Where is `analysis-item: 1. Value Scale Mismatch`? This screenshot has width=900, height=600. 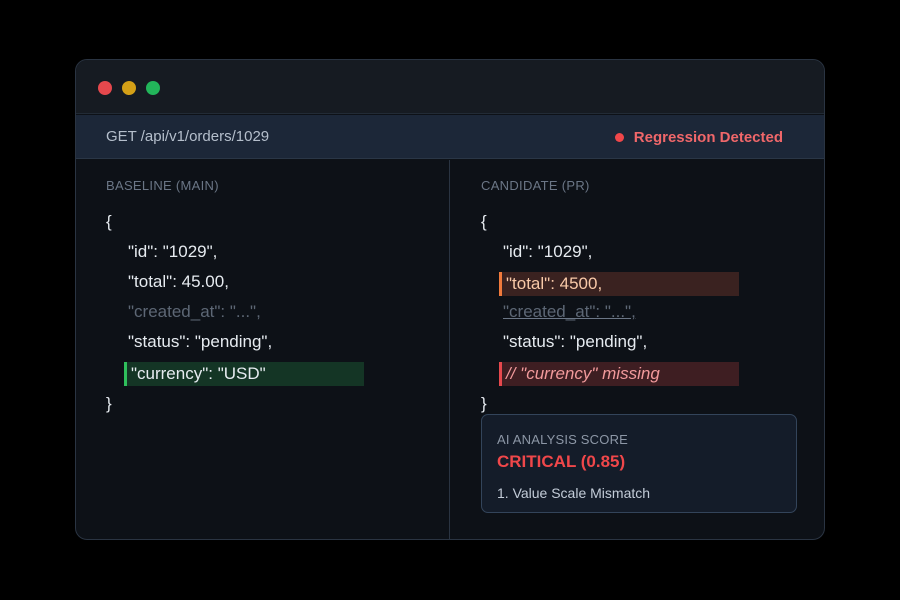
analysis-item: 1. Value Scale Mismatch is located at coordinates (574, 493).